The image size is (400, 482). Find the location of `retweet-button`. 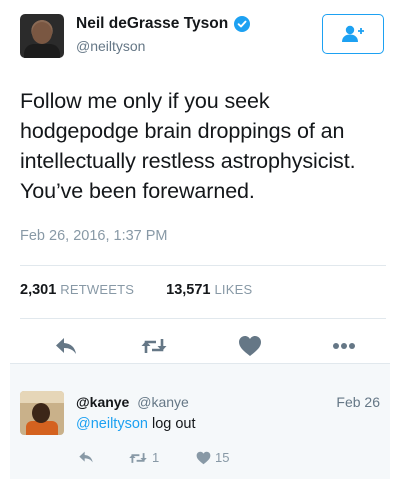

retweet-button is located at coordinates (154, 346).